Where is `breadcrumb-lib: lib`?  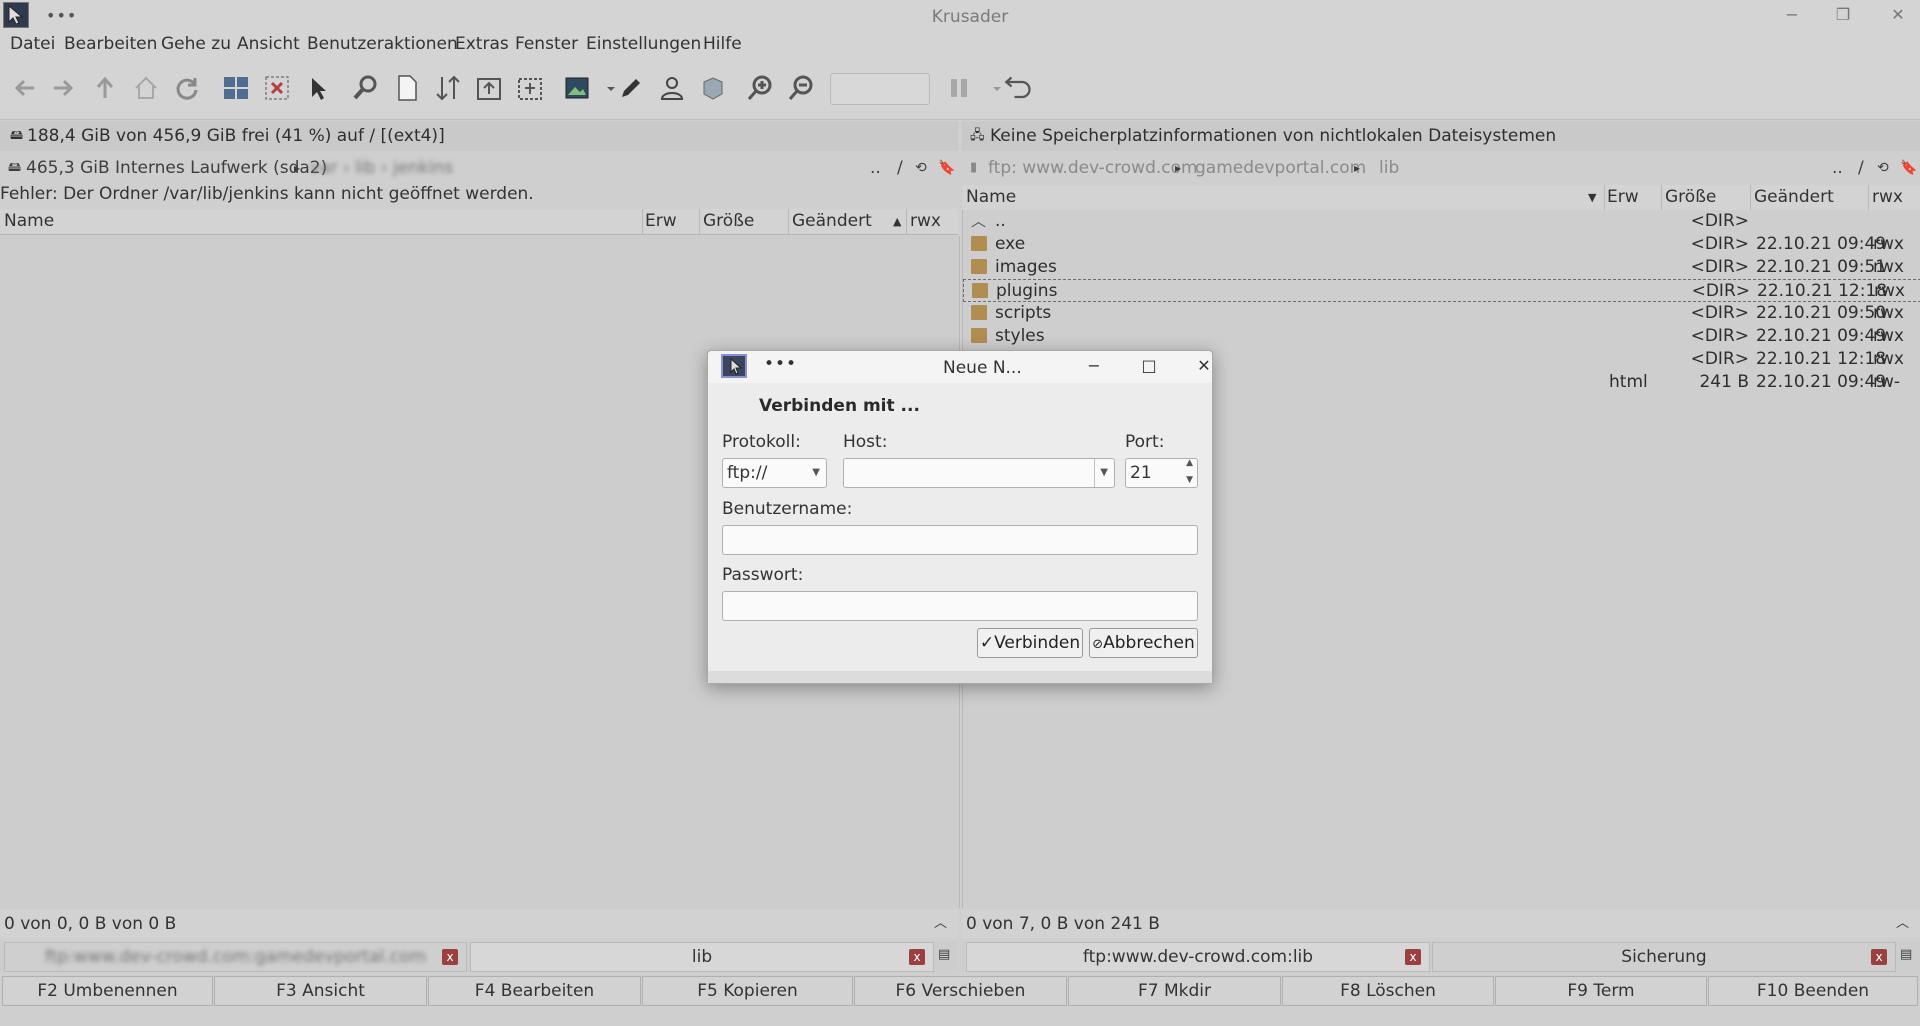 breadcrumb-lib: lib is located at coordinates (1389, 168).